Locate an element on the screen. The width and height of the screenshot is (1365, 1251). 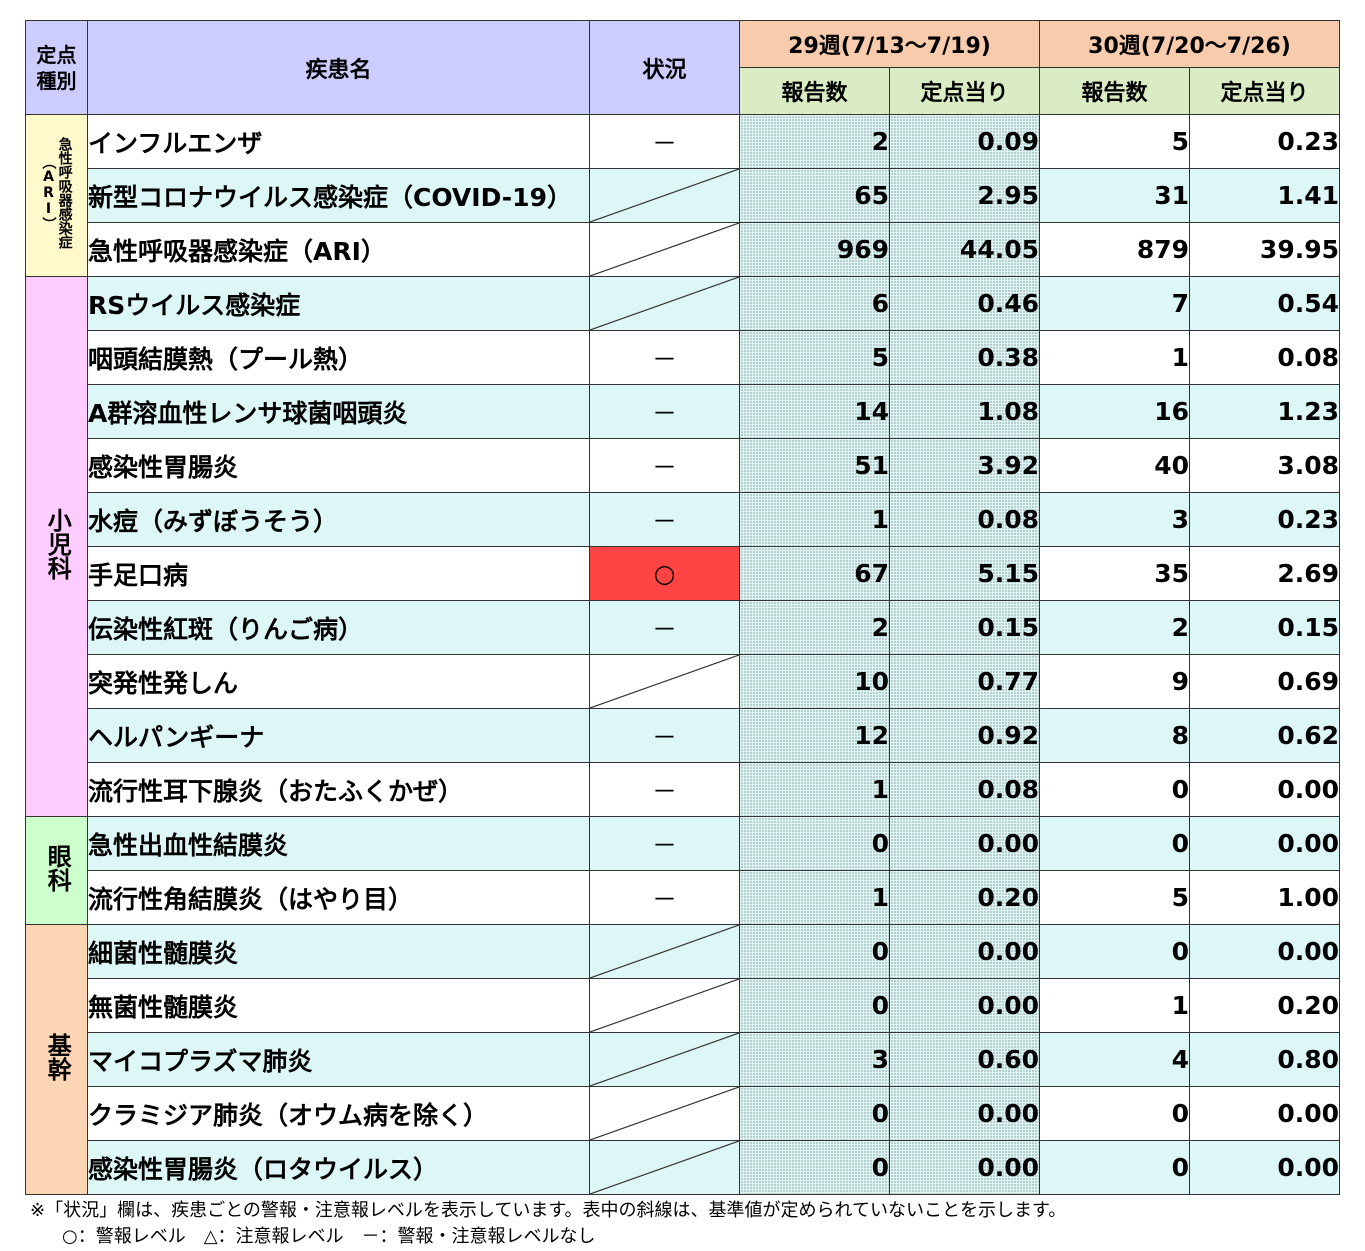
category-cell: 基幹 is located at coordinates (56, 1059).